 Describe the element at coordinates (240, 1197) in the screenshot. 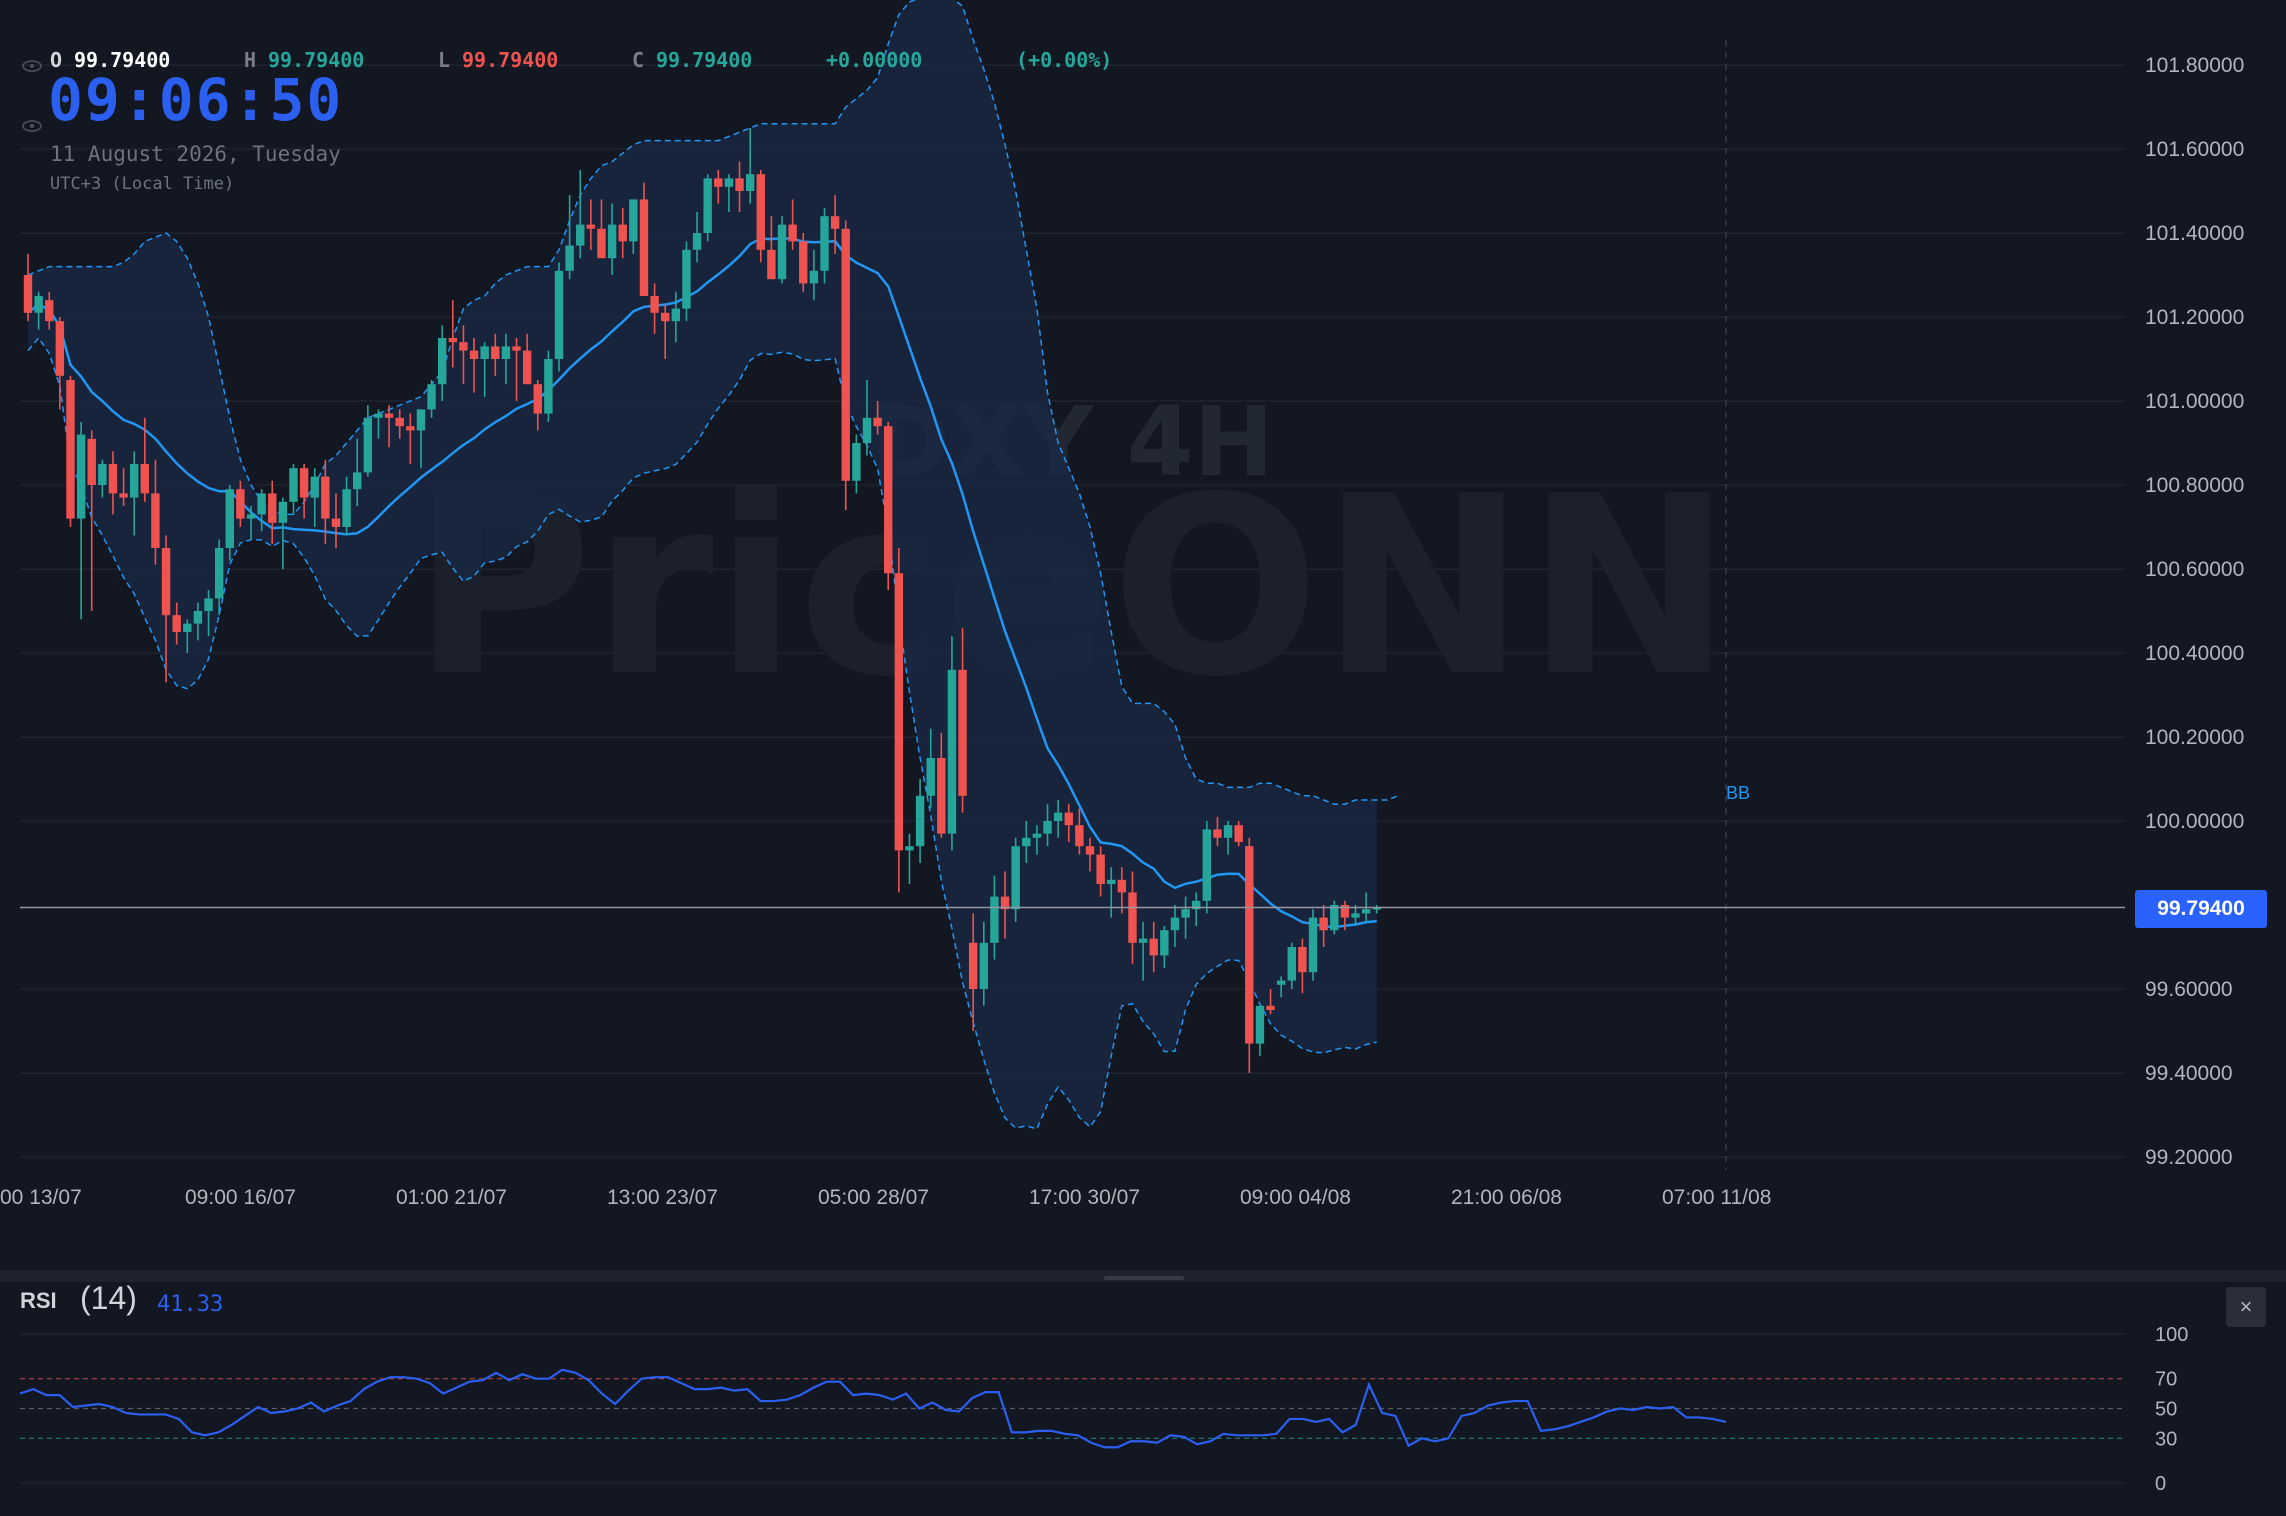

I see `time-axis-label: 09:00 16/07` at that location.